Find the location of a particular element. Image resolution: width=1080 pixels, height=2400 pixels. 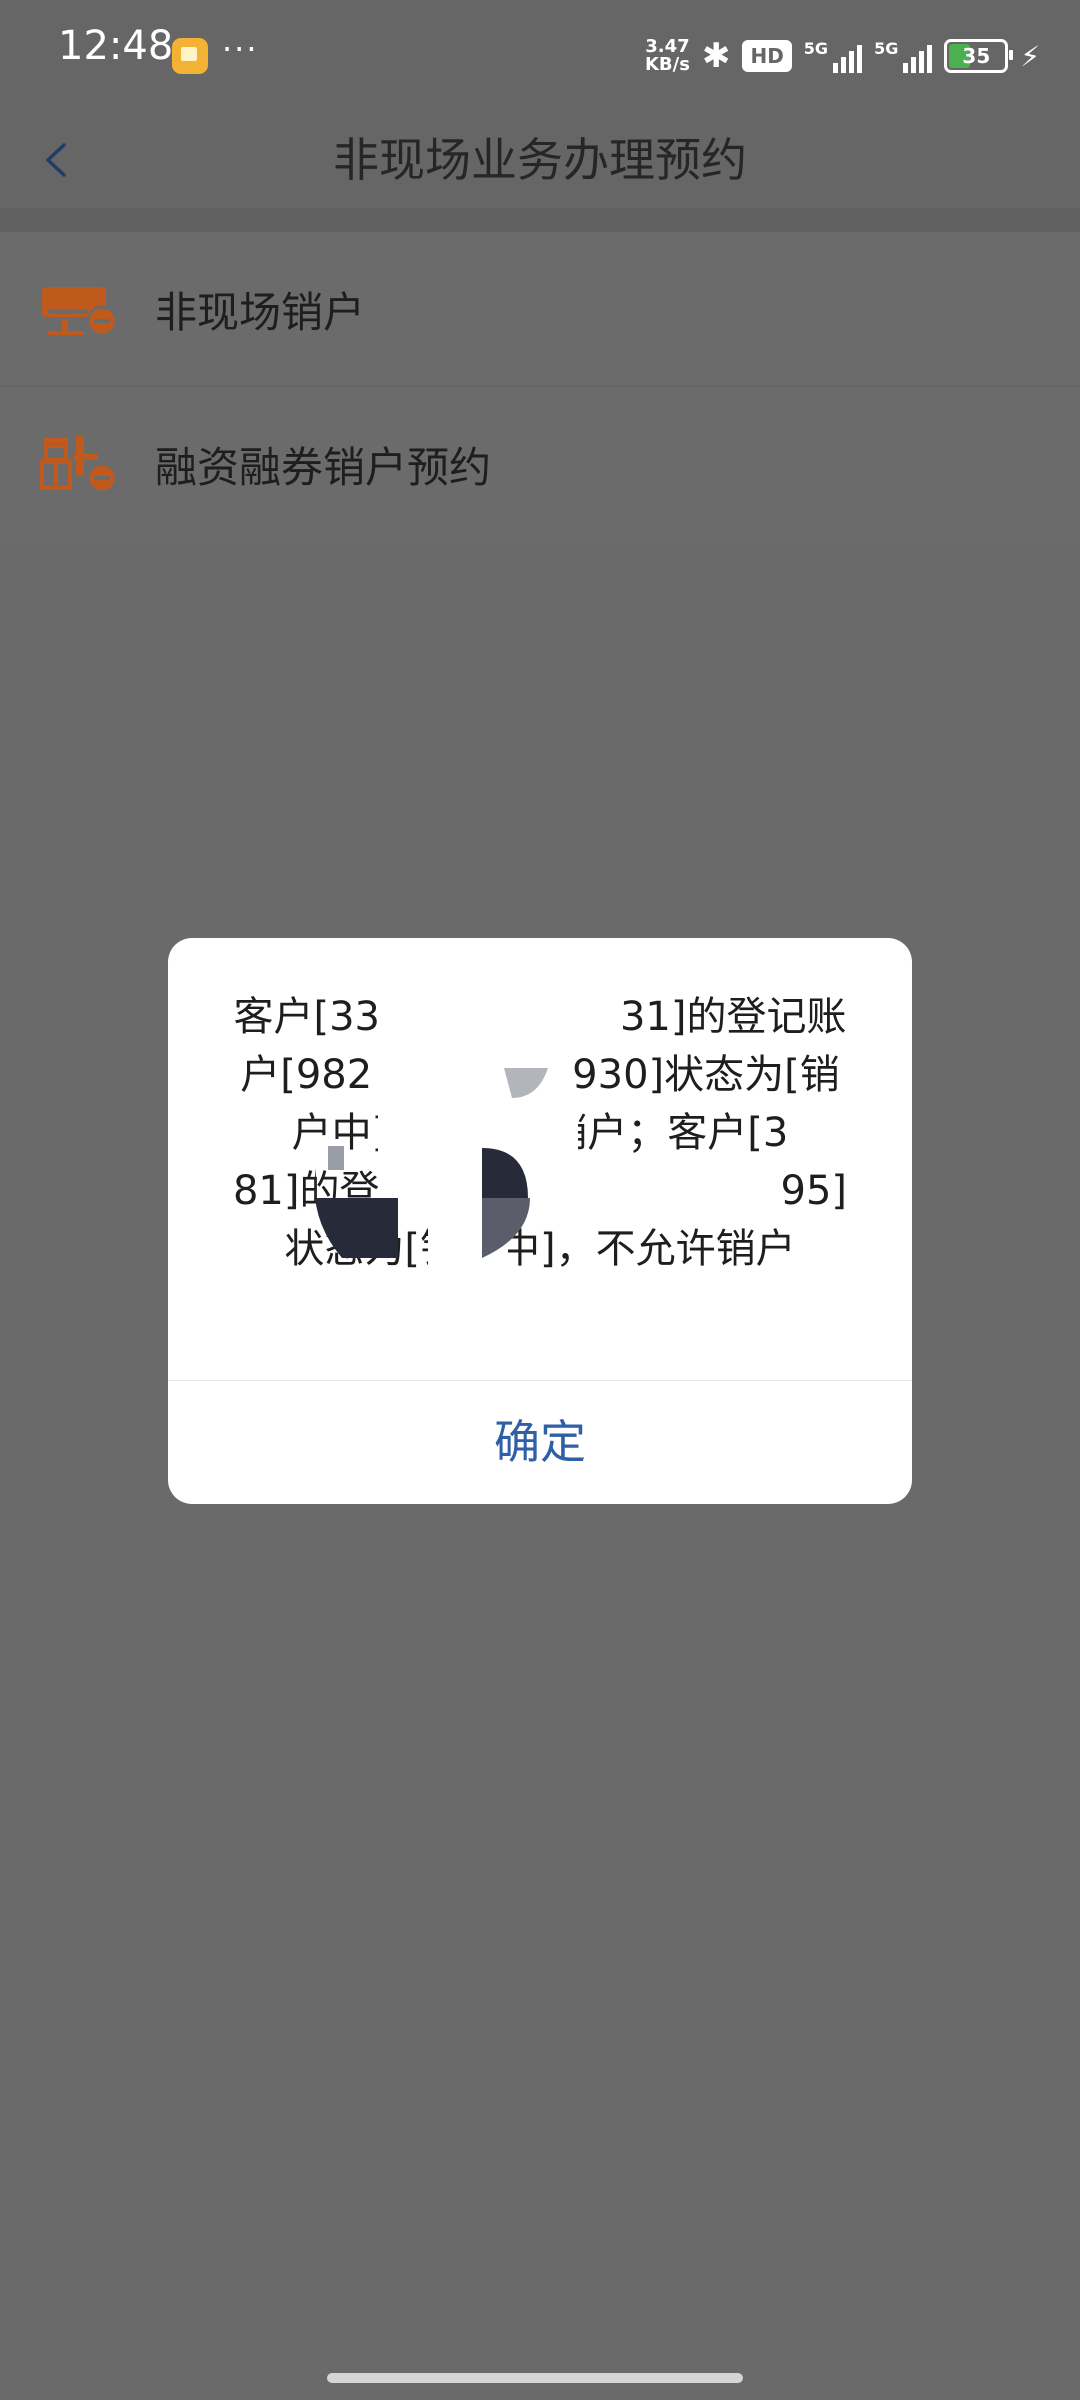

charging-icon: ⚡ is located at coordinates (1030, 56).